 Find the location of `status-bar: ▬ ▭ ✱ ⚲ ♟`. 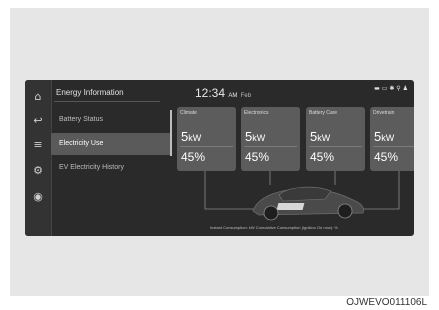

status-bar: ▬ ▭ ✱ ⚲ ♟ is located at coordinates (391, 88).